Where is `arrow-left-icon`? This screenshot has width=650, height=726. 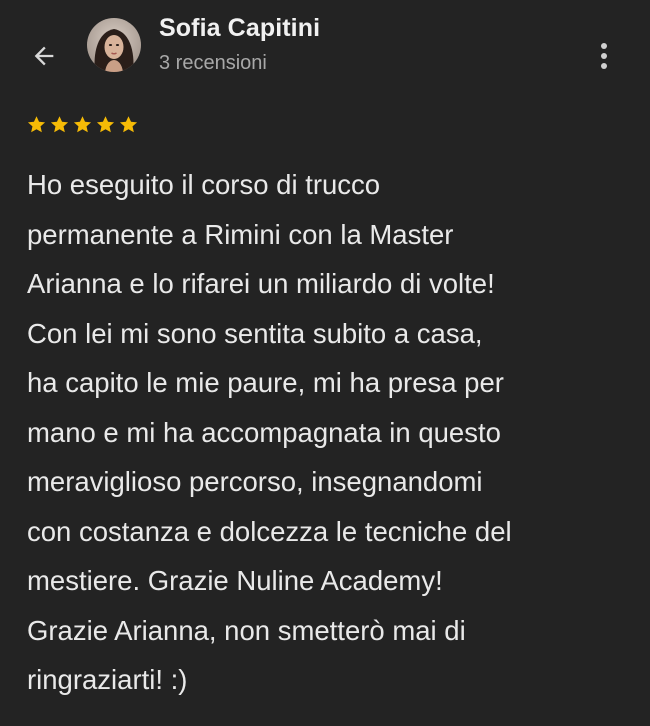 arrow-left-icon is located at coordinates (44, 56).